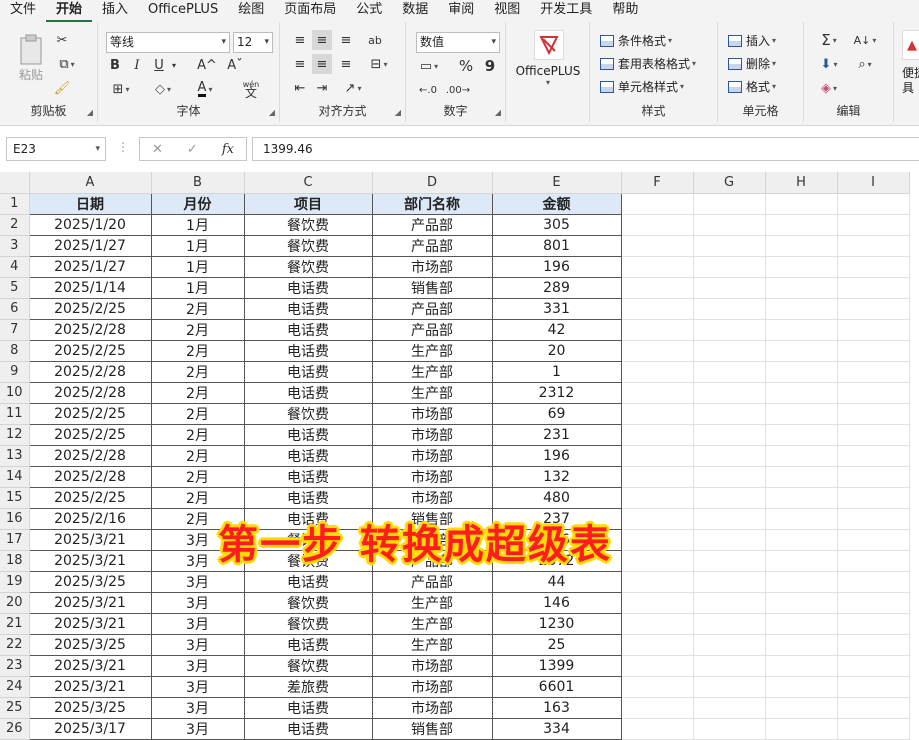  Describe the element at coordinates (432, 329) in the screenshot. I see `data-cell: 产品部` at that location.